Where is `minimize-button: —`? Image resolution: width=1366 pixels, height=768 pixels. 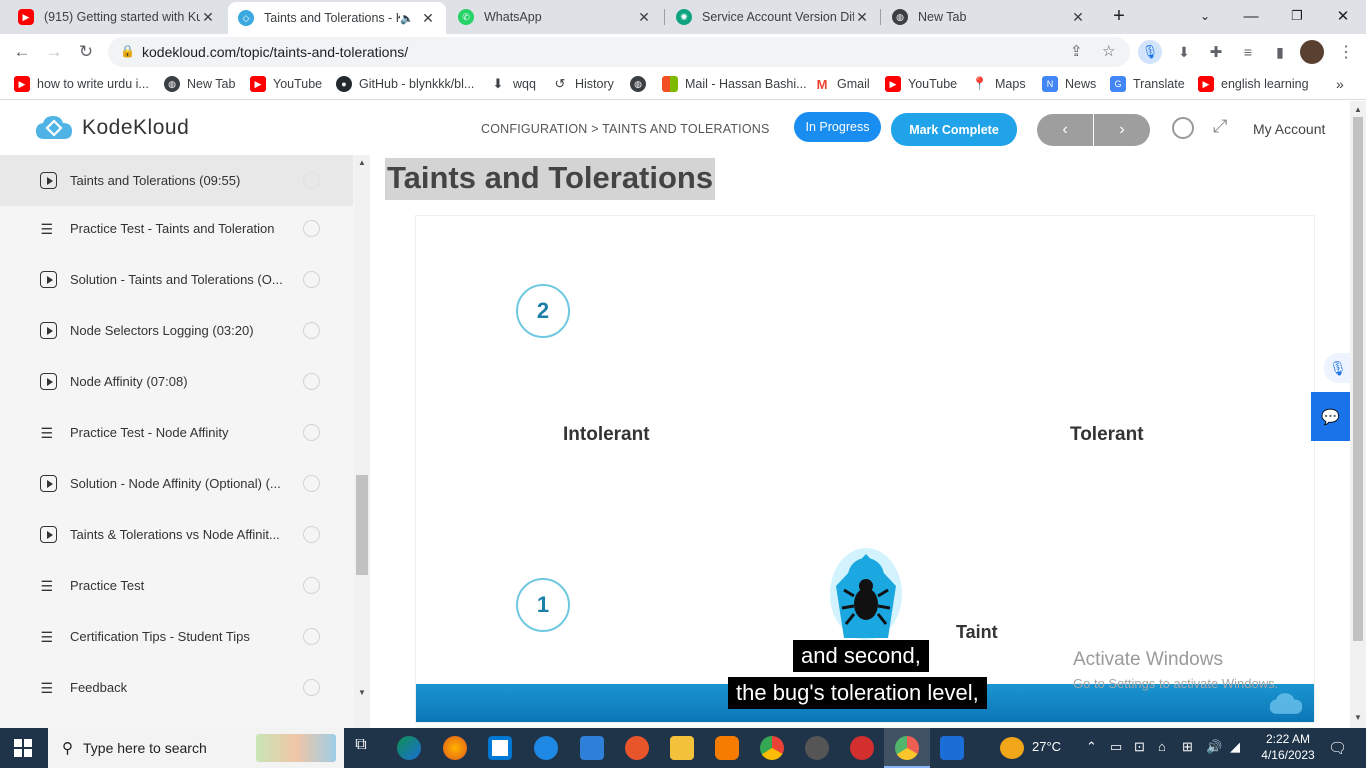 minimize-button: — is located at coordinates (1251, 16).